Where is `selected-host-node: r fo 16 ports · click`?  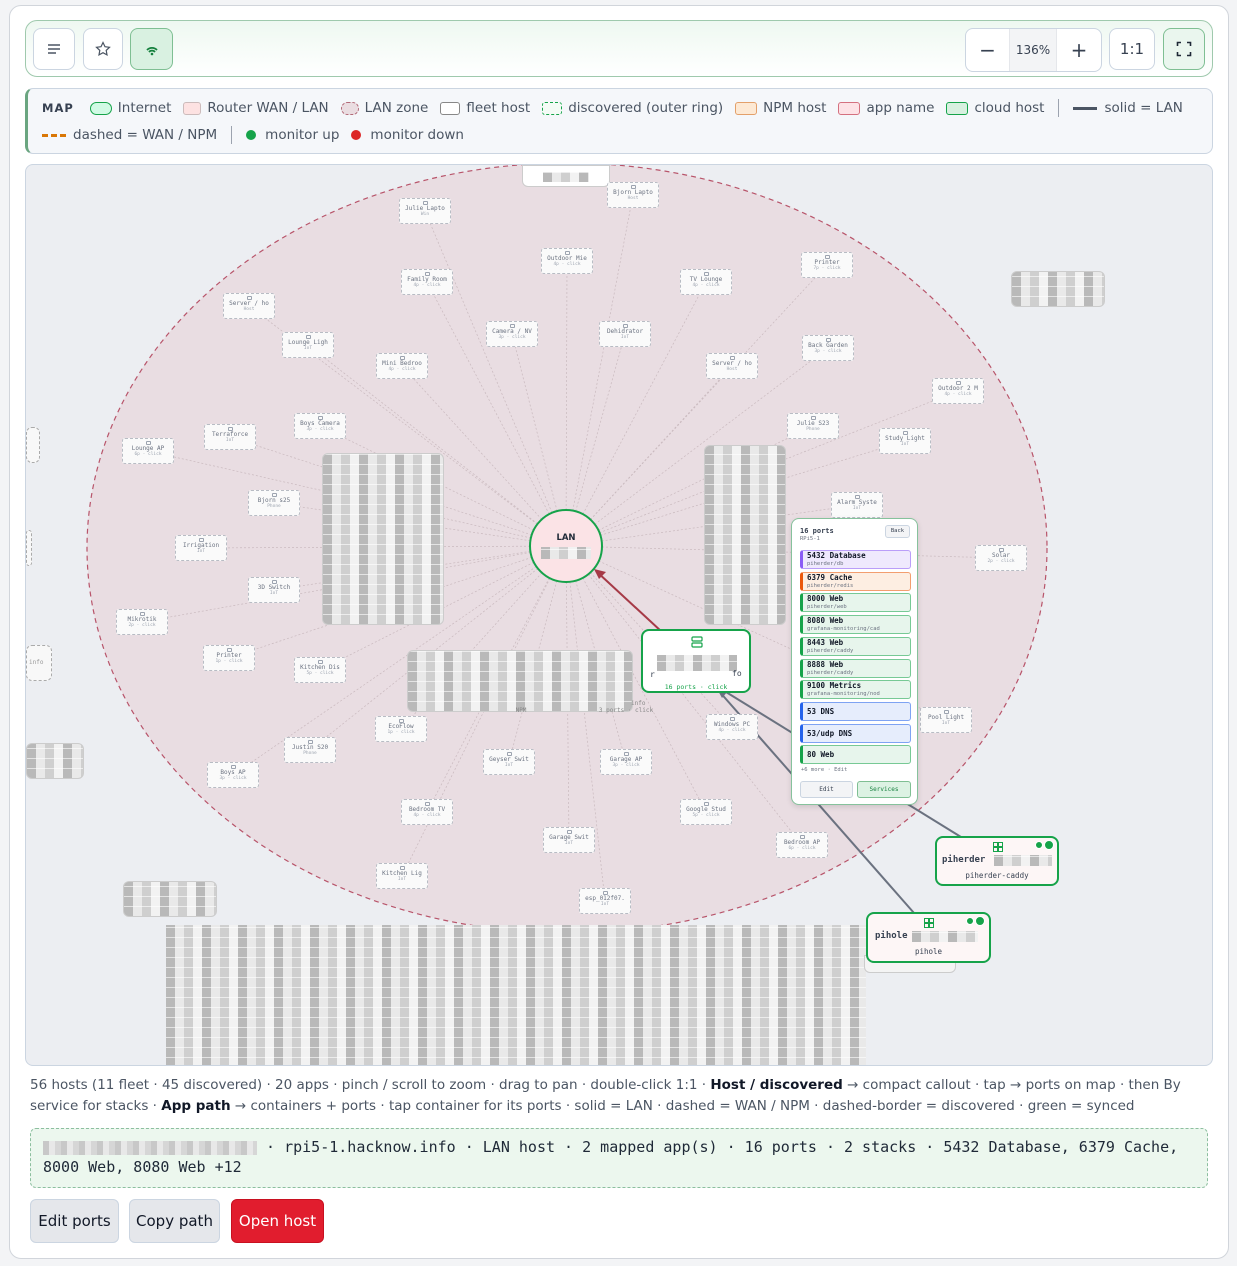
selected-host-node: r fo 16 ports · click is located at coordinates (696, 661).